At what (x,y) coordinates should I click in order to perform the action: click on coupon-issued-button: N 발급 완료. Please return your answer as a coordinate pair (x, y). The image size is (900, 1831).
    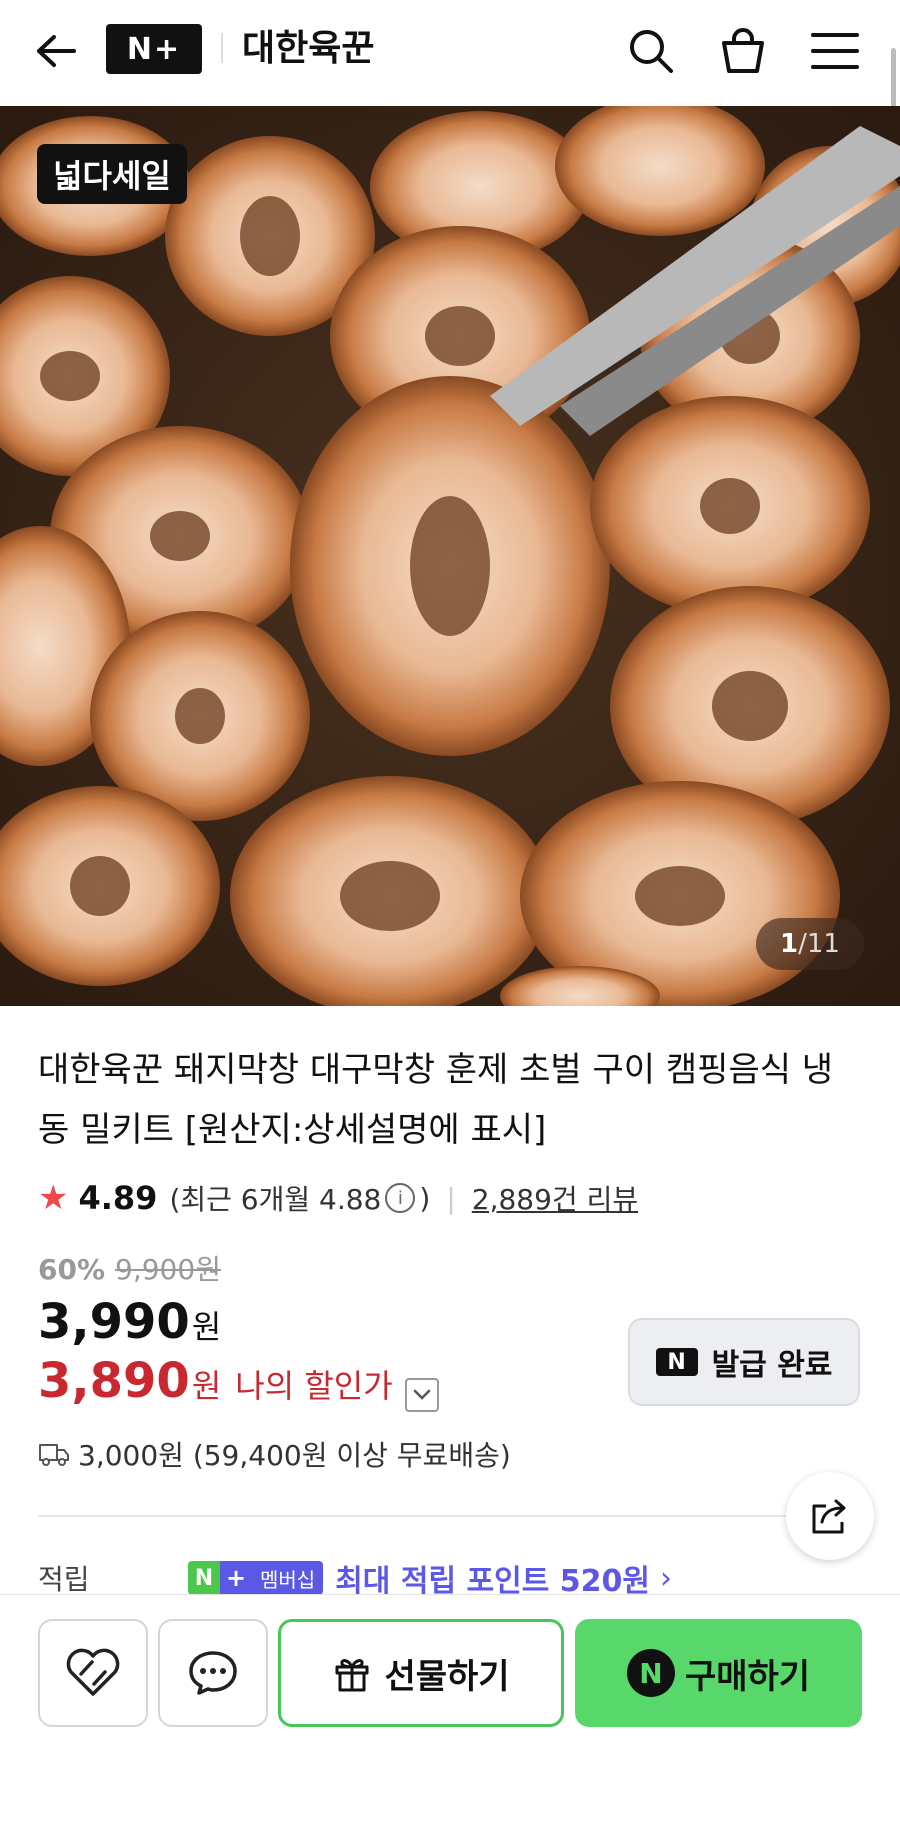
    Looking at the image, I should click on (744, 1362).